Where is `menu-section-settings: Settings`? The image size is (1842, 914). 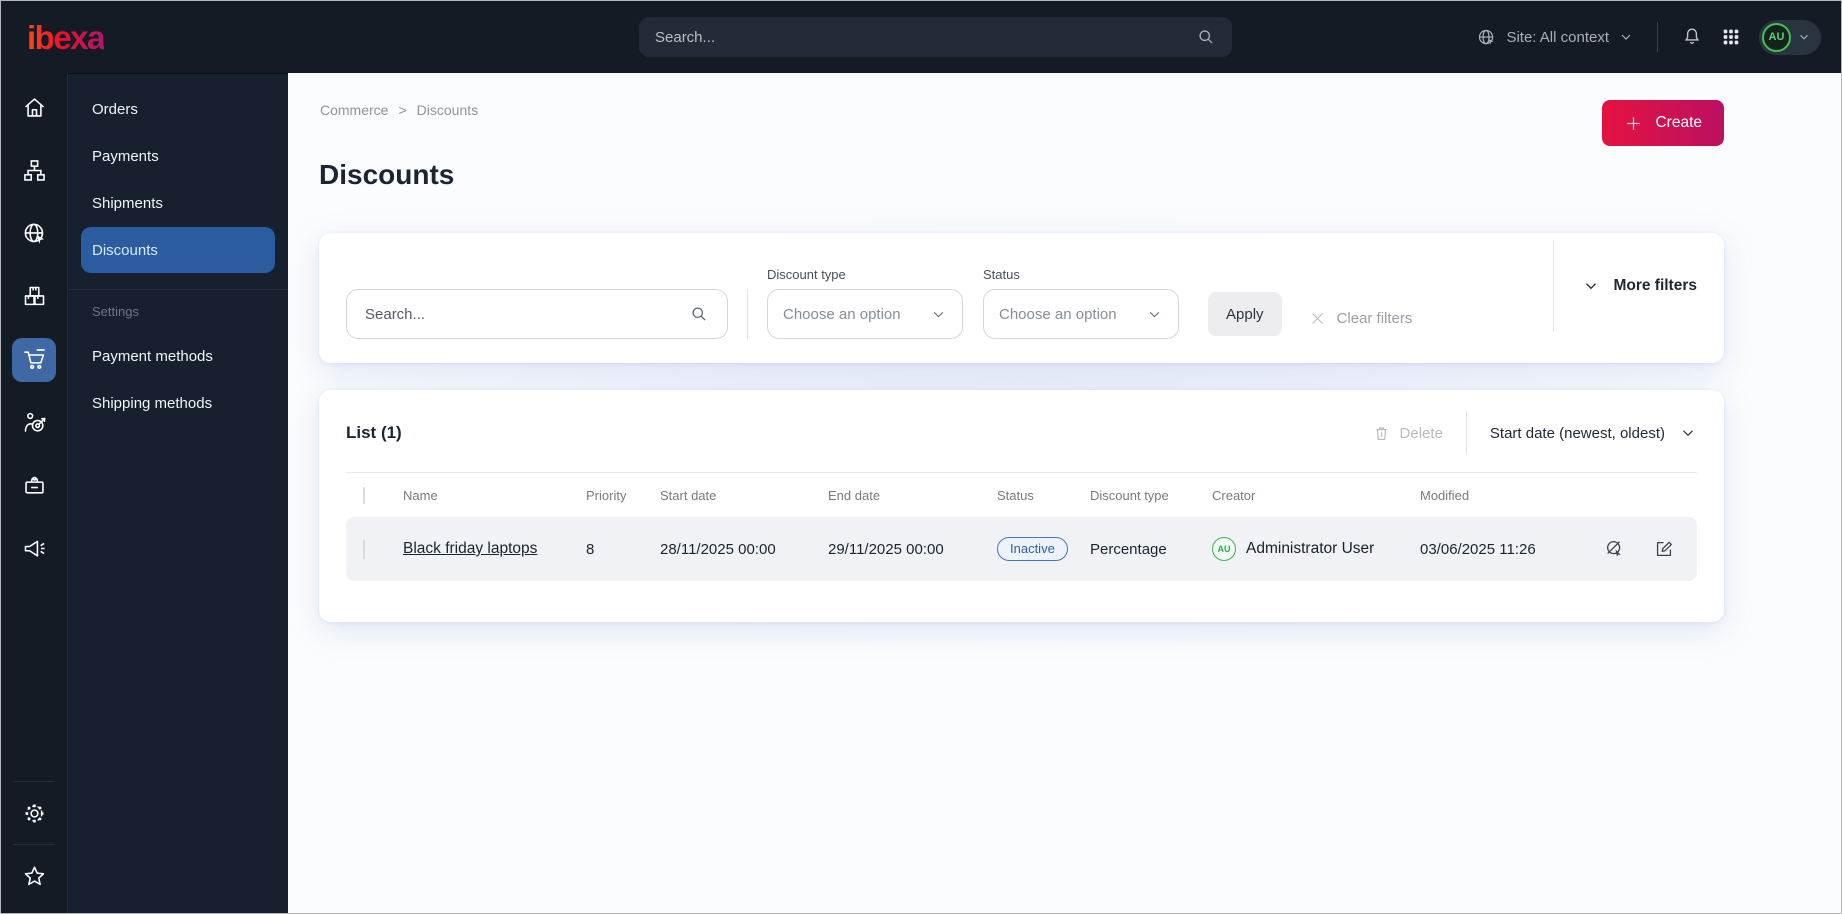 menu-section-settings: Settings is located at coordinates (115, 311).